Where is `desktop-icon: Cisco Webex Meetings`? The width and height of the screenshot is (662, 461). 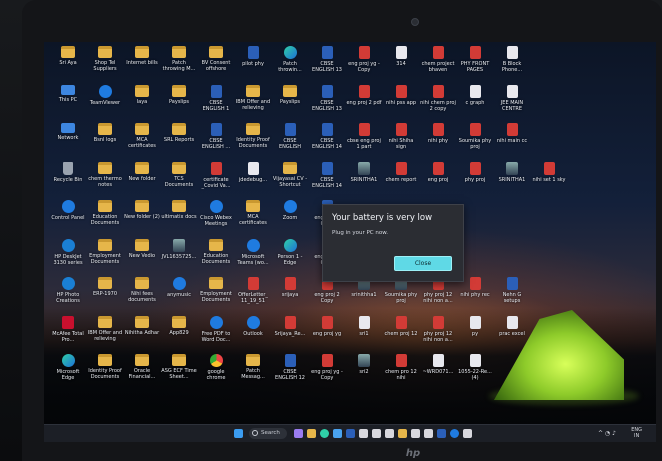 desktop-icon: Cisco Webex Meetings is located at coordinates (216, 220).